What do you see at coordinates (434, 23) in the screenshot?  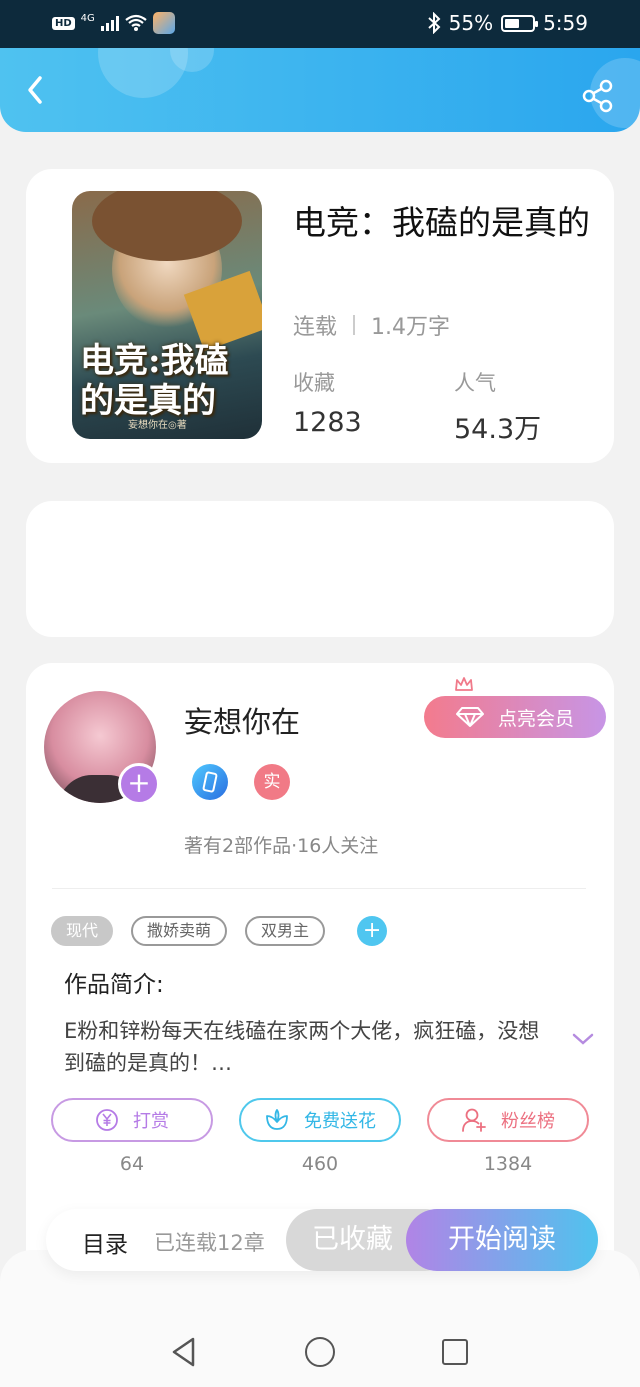 I see `bluetooth-icon` at bounding box center [434, 23].